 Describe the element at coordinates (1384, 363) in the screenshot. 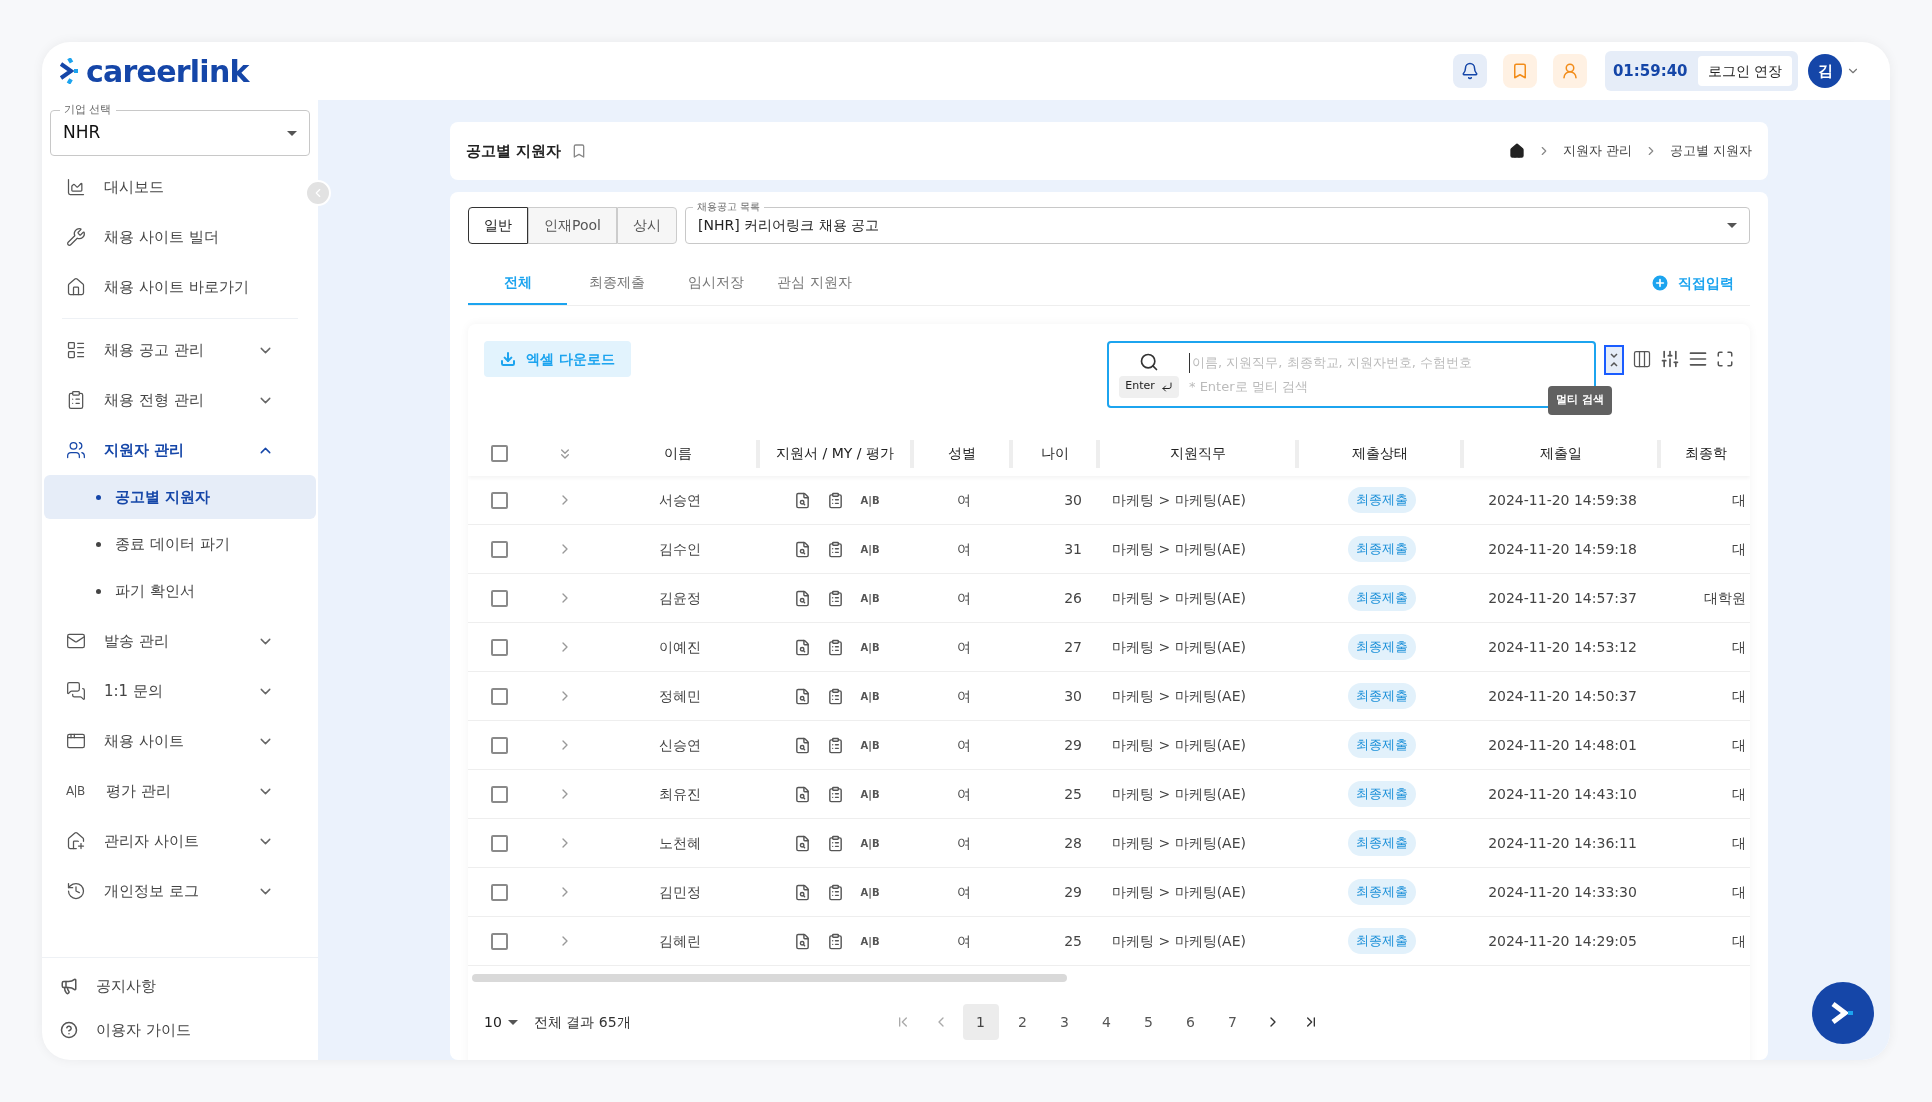

I see `search-input: 이름, 지원직무, 최종학교, 지원자번호, 수험번호` at that location.